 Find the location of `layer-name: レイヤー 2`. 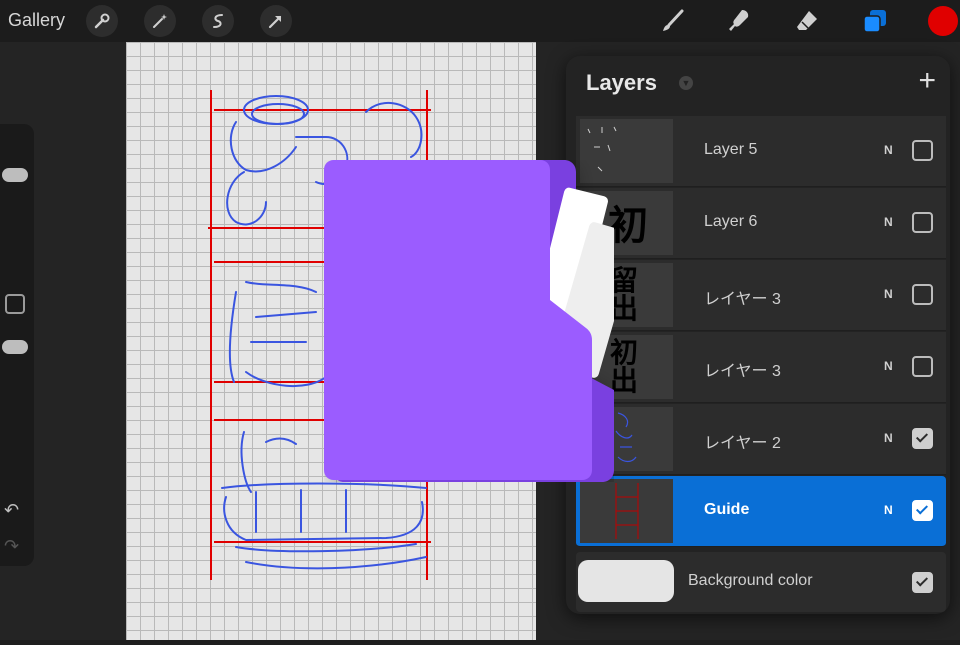

layer-name: レイヤー 2 is located at coordinates (742, 443).